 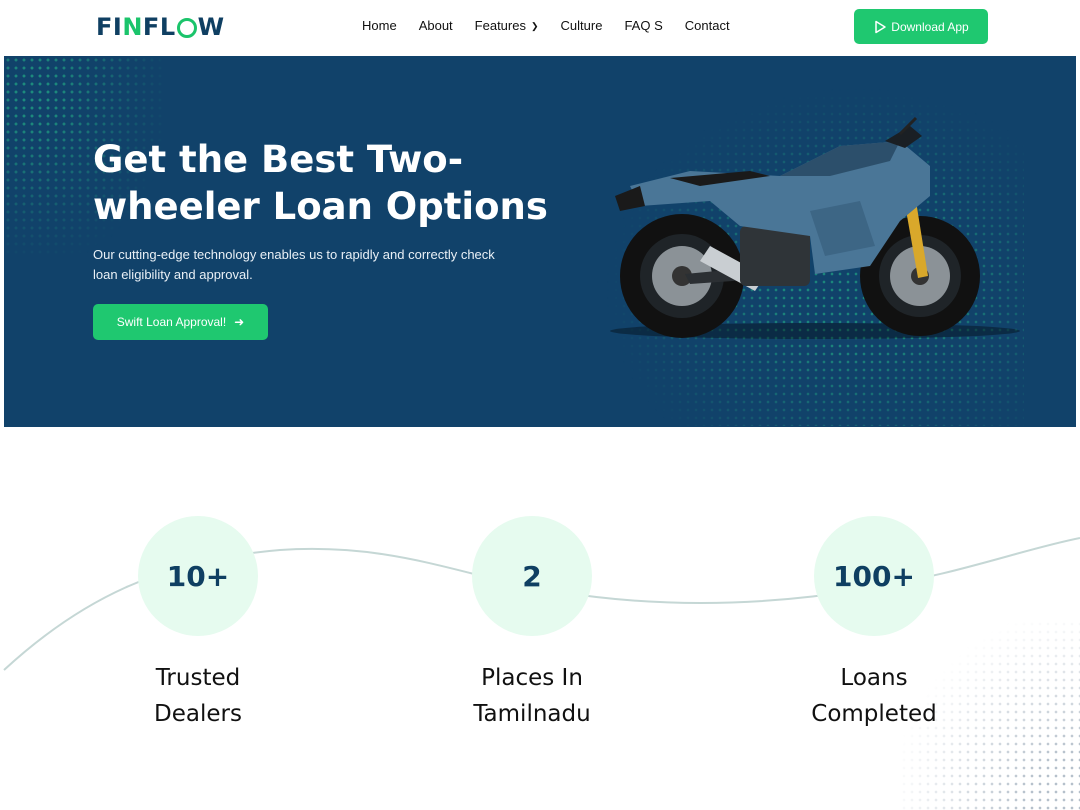 What do you see at coordinates (532, 576) in the screenshot?
I see `stat-value: 2` at bounding box center [532, 576].